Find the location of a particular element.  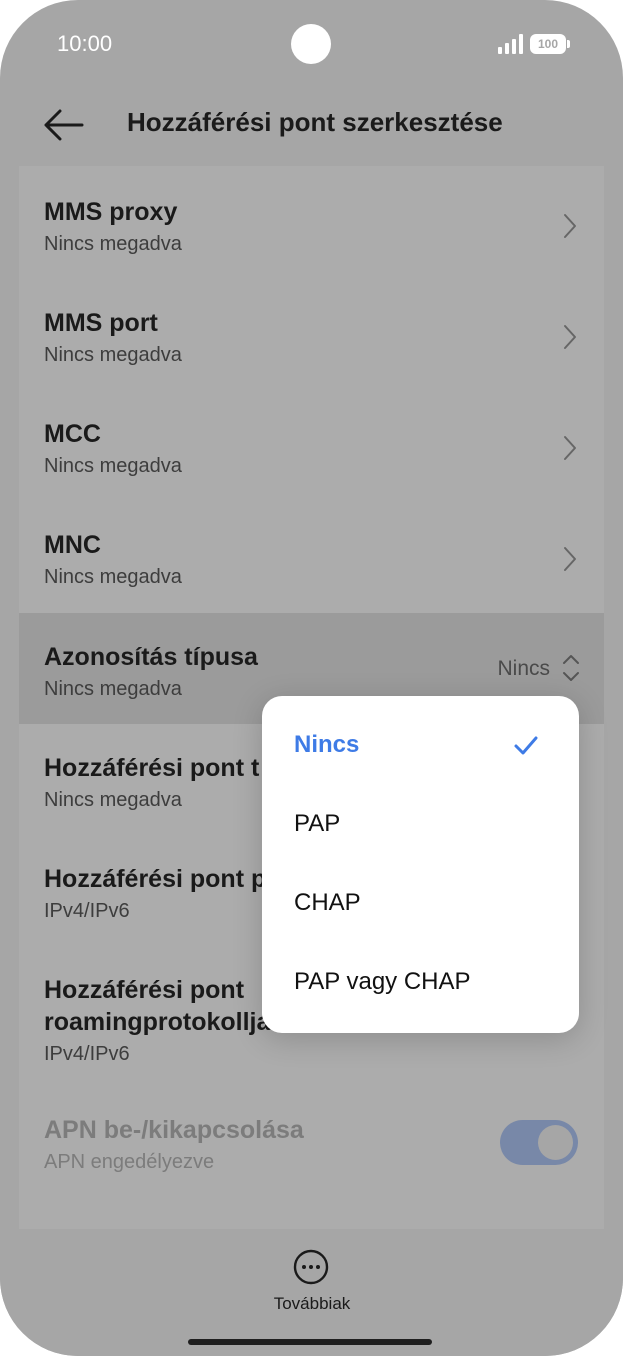

more-dots-icon is located at coordinates (311, 1267).